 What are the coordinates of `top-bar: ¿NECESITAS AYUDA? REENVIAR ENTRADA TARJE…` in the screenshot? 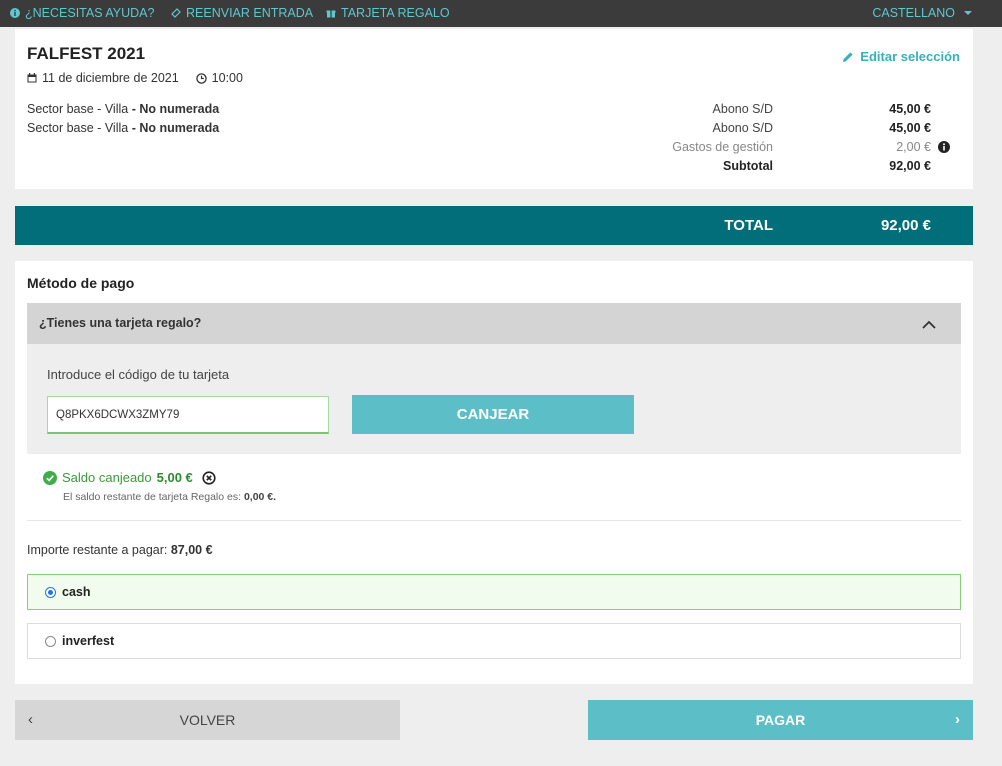 It's located at (501, 13).